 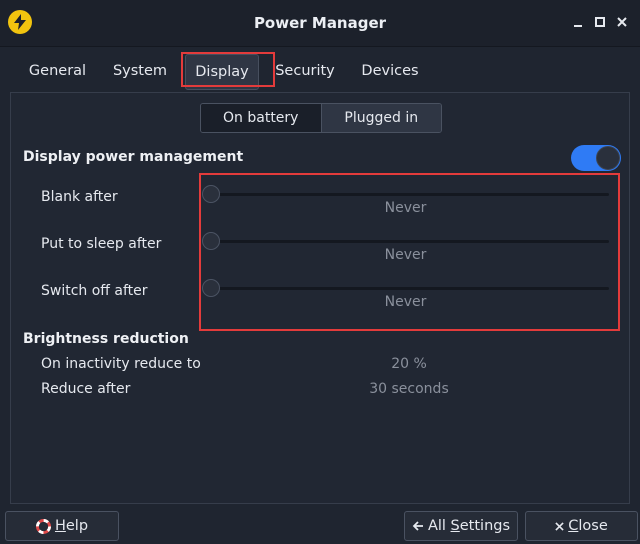 I want to click on tab-bar: General System Display Security Devices, so click(x=320, y=71).